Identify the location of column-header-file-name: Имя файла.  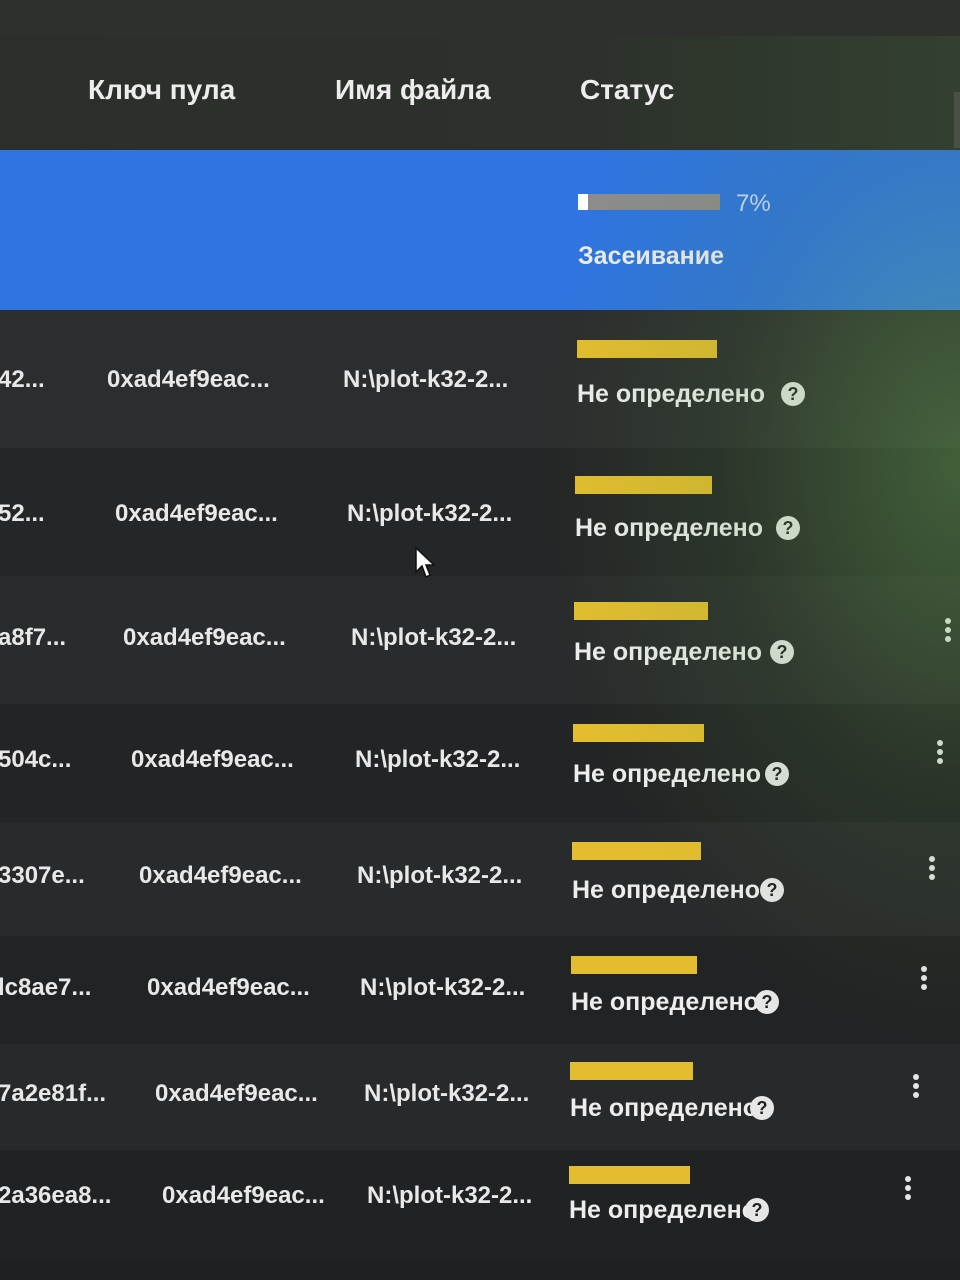
(413, 90).